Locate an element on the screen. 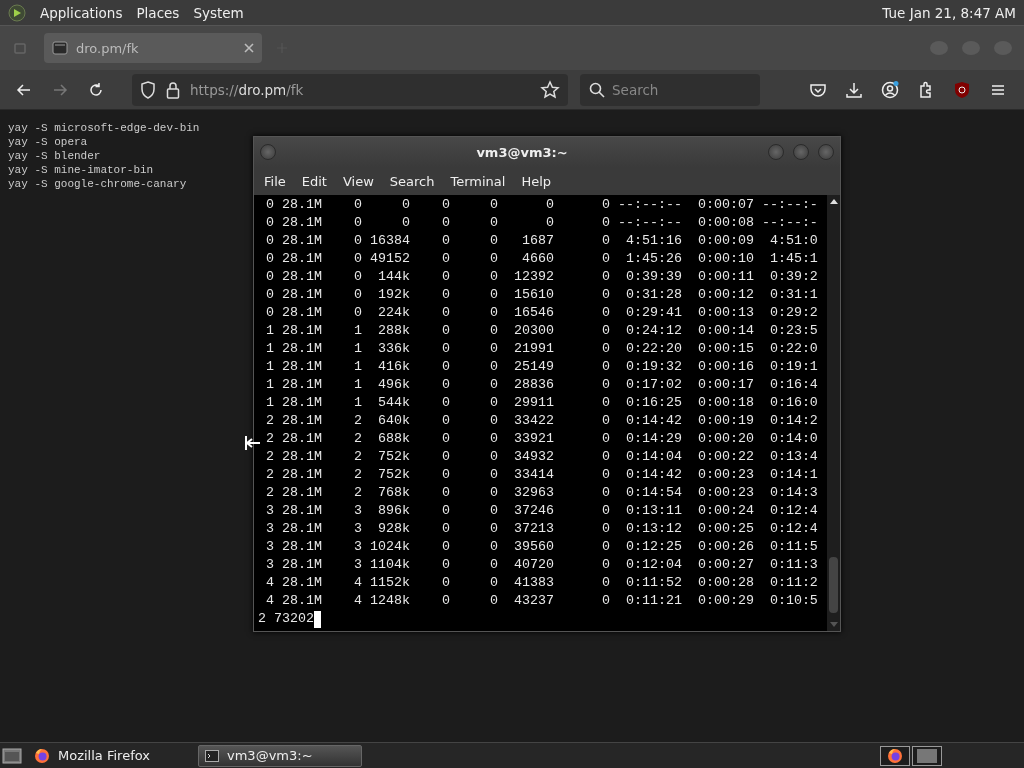 This screenshot has width=1024, height=768. command-line: yay -S google-chrome-canary is located at coordinates (97, 184).